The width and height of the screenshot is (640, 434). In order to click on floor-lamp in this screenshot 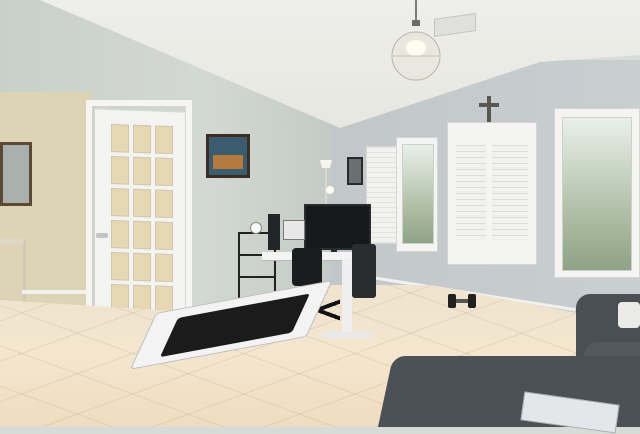, I will do `click(327, 185)`.